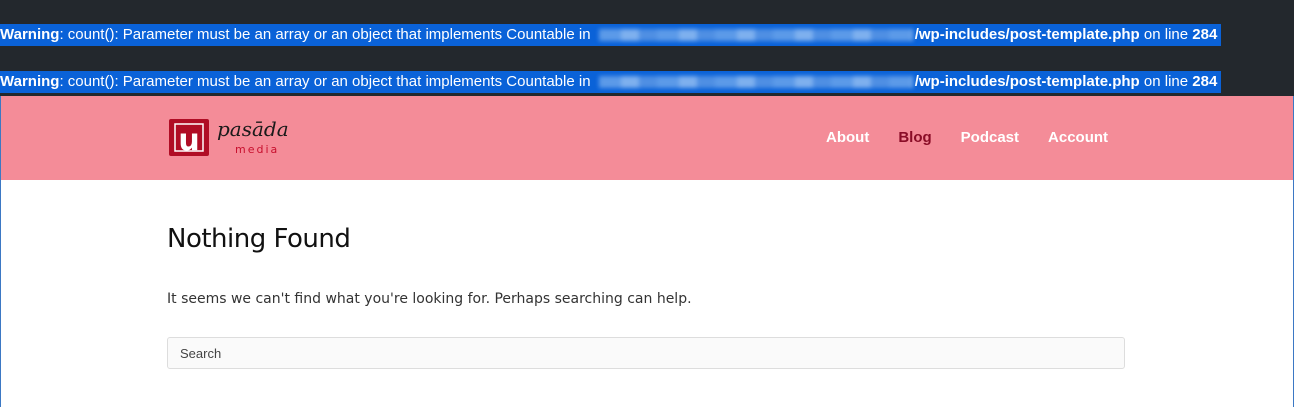 The width and height of the screenshot is (1294, 407). I want to click on window-edge-left, so click(0, 251).